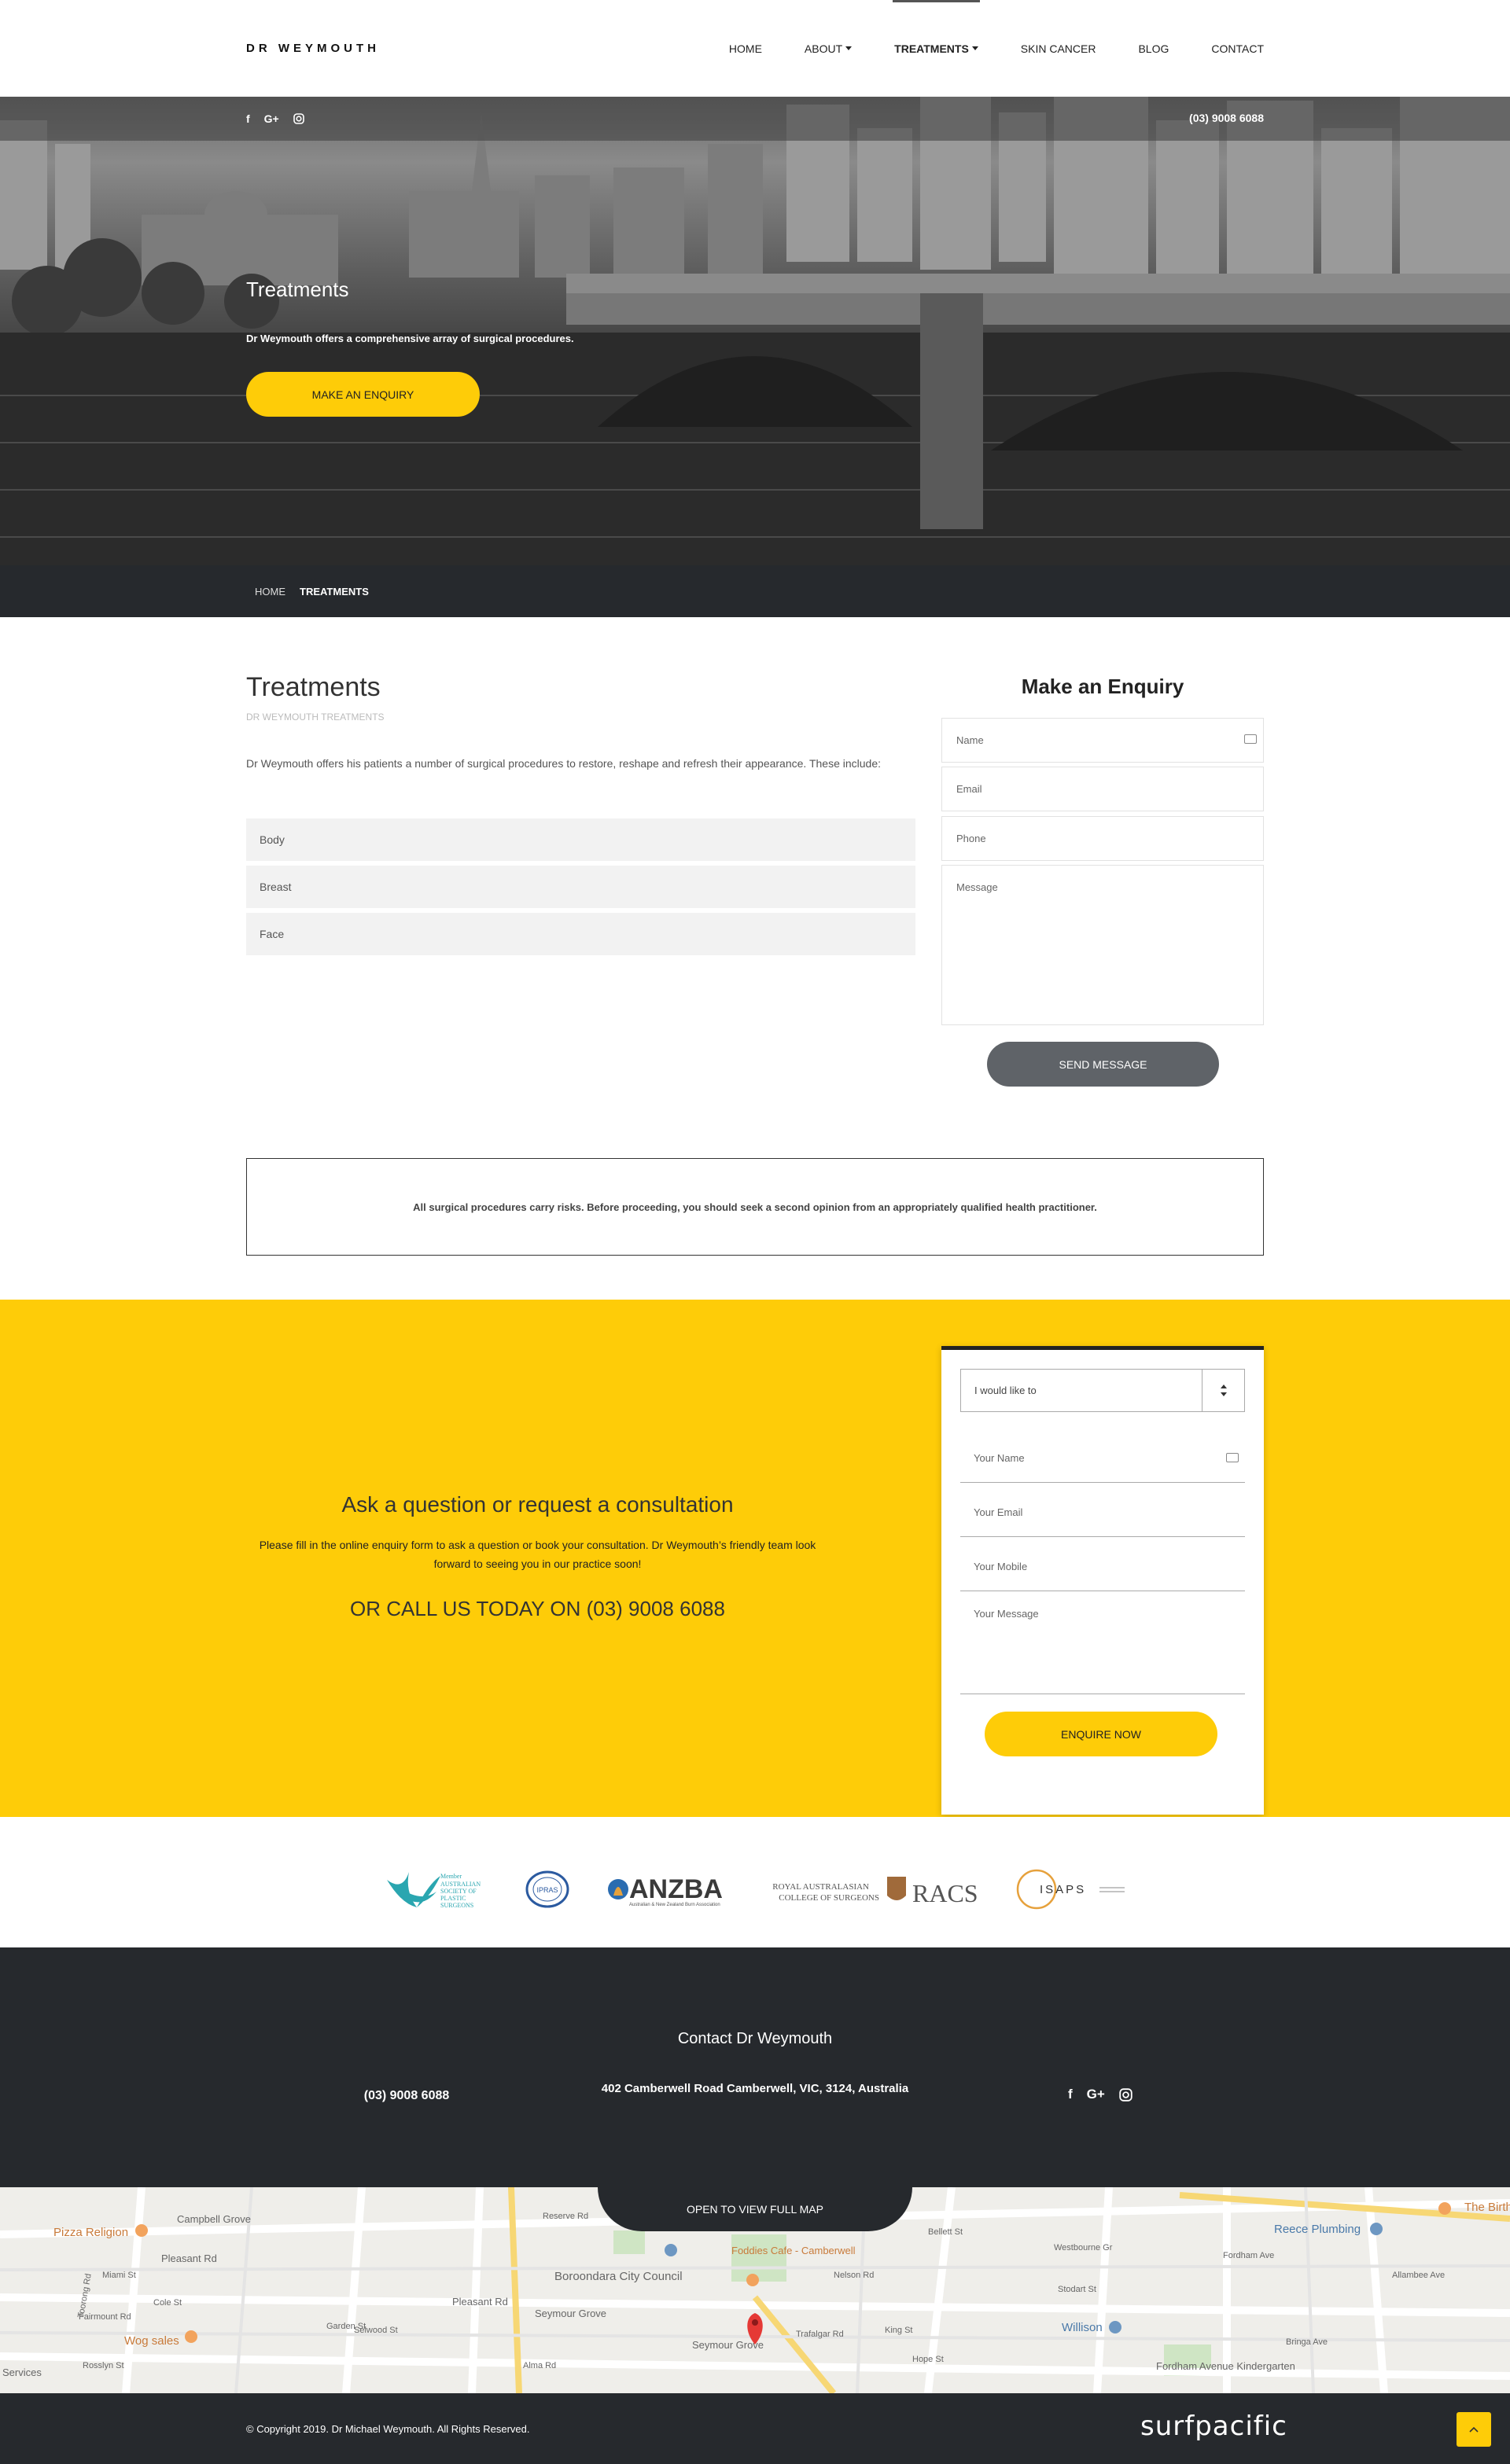 The height and width of the screenshot is (2464, 1510). What do you see at coordinates (755, 2209) in the screenshot?
I see `open-full-map-button: OPEN TO VIEW FULL MAP` at bounding box center [755, 2209].